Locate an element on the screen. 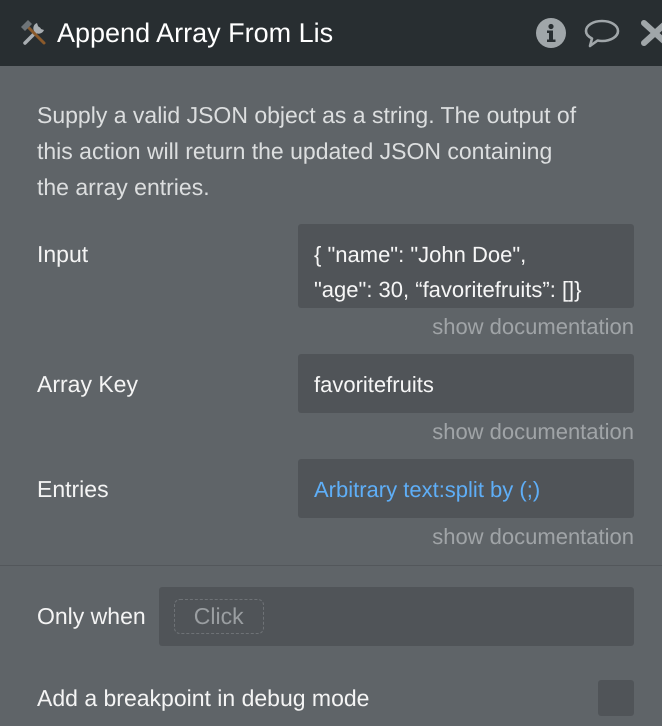 The width and height of the screenshot is (662, 726). field-label: Array Key is located at coordinates (87, 384).